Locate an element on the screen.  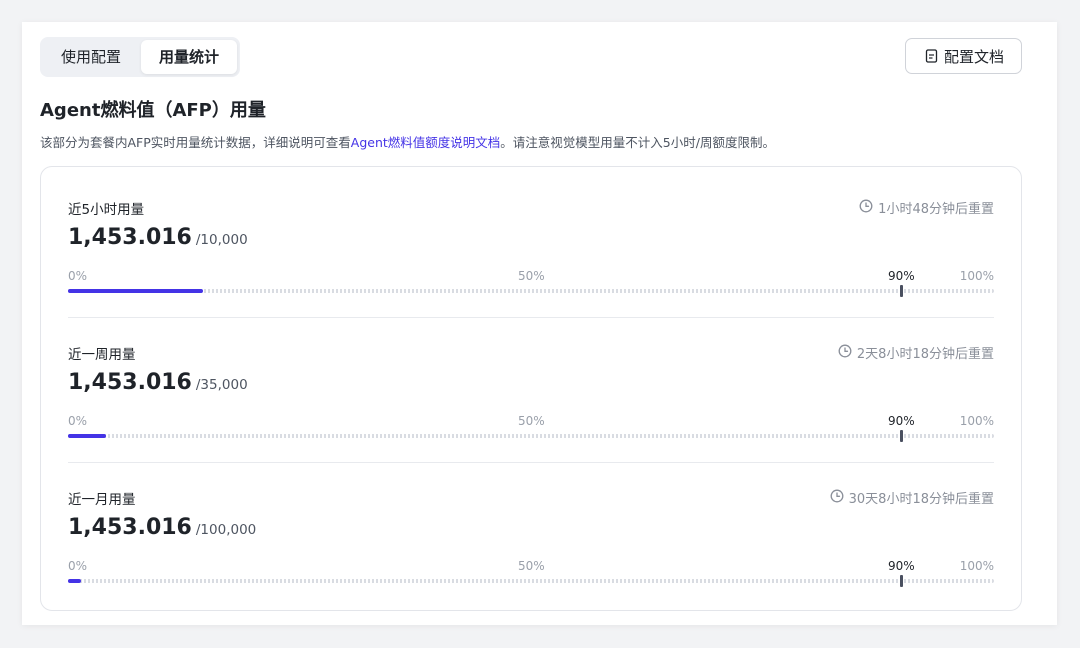
reset-text: 30天8小时18分钟后重置 is located at coordinates (921, 499).